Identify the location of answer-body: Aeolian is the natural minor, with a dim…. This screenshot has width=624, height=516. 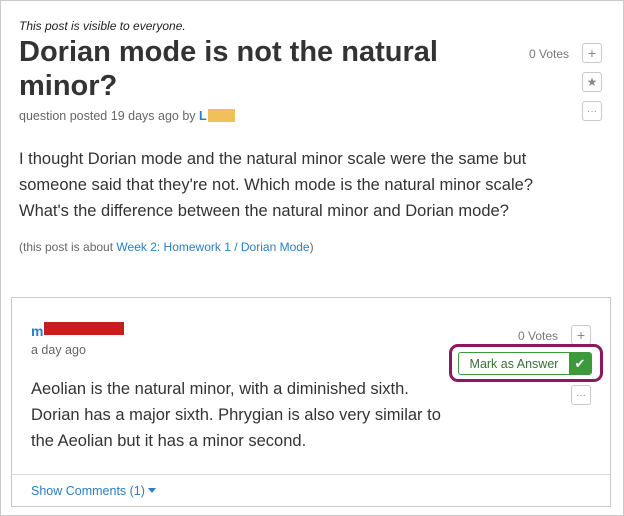
(236, 415).